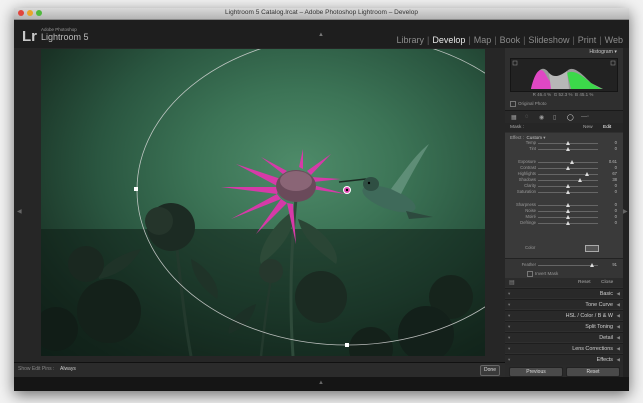 This screenshot has width=643, height=403. What do you see at coordinates (483, 40) in the screenshot?
I see `module-map: Map` at bounding box center [483, 40].